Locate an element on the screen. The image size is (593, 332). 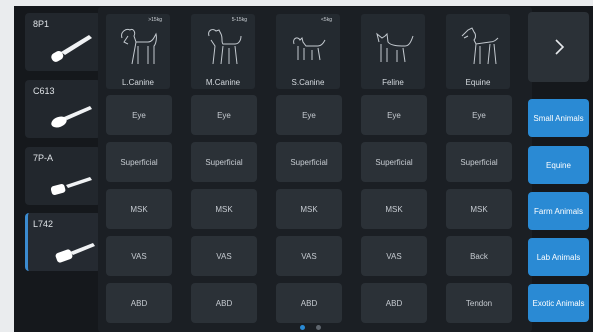
category-lab-animals: Lab Animals is located at coordinates (558, 257).